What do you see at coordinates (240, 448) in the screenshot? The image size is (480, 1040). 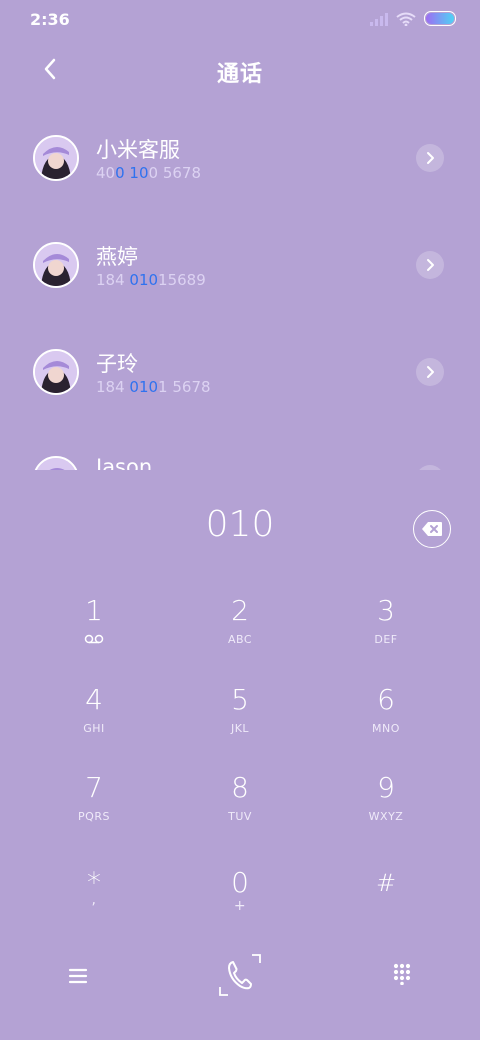 I see `contact-item: Jason` at bounding box center [240, 448].